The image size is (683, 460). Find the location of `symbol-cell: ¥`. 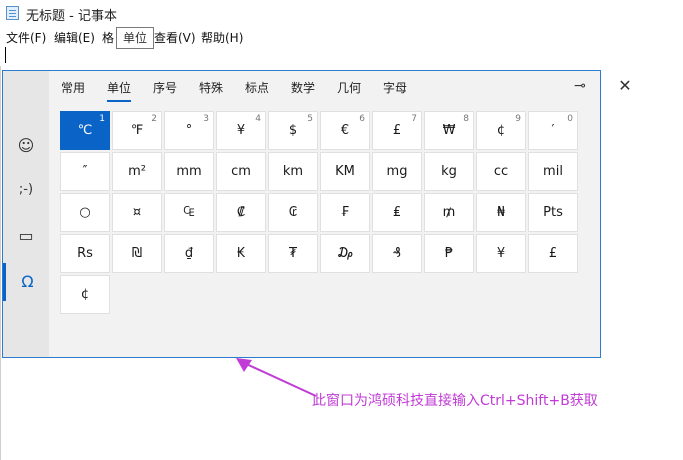

symbol-cell: ¥ is located at coordinates (501, 253).